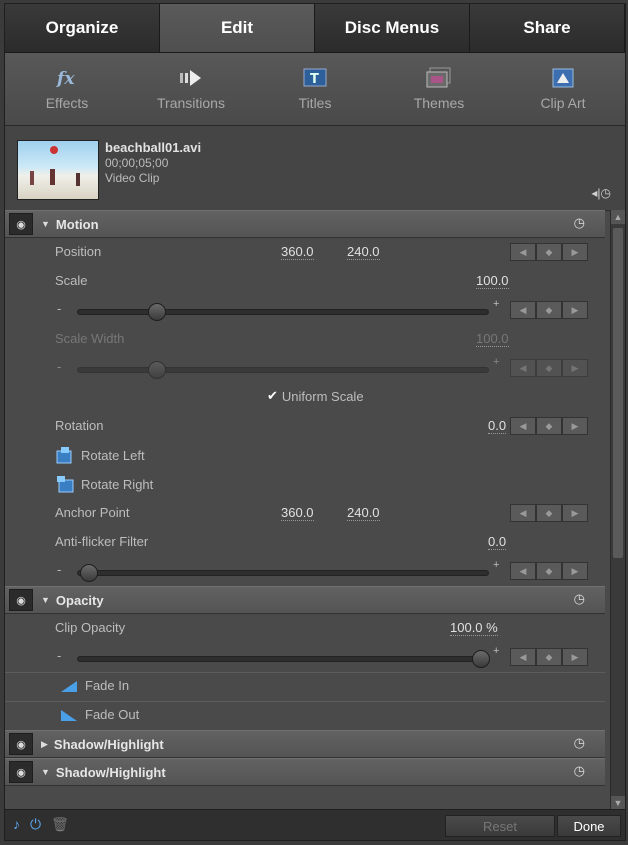 This screenshot has height=845, width=628. What do you see at coordinates (547, 28) in the screenshot?
I see `tab-share: Share` at bounding box center [547, 28].